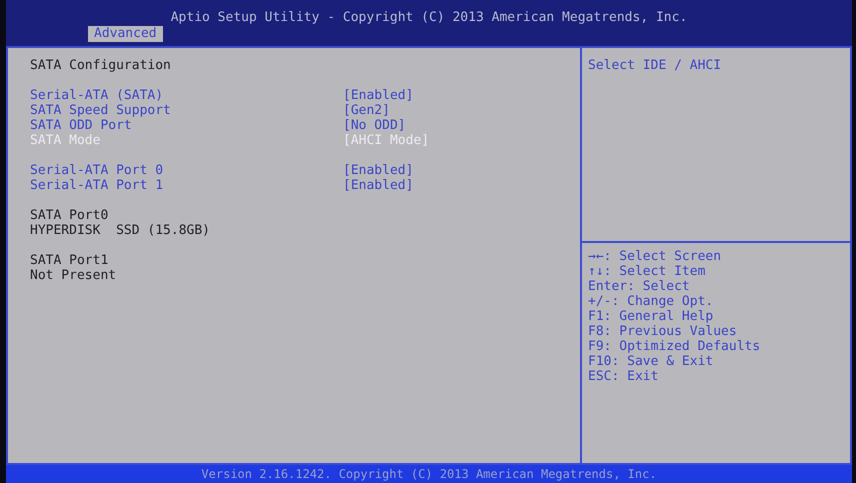  I want to click on setting-label: Serial-ATA Port 0, so click(186, 170).